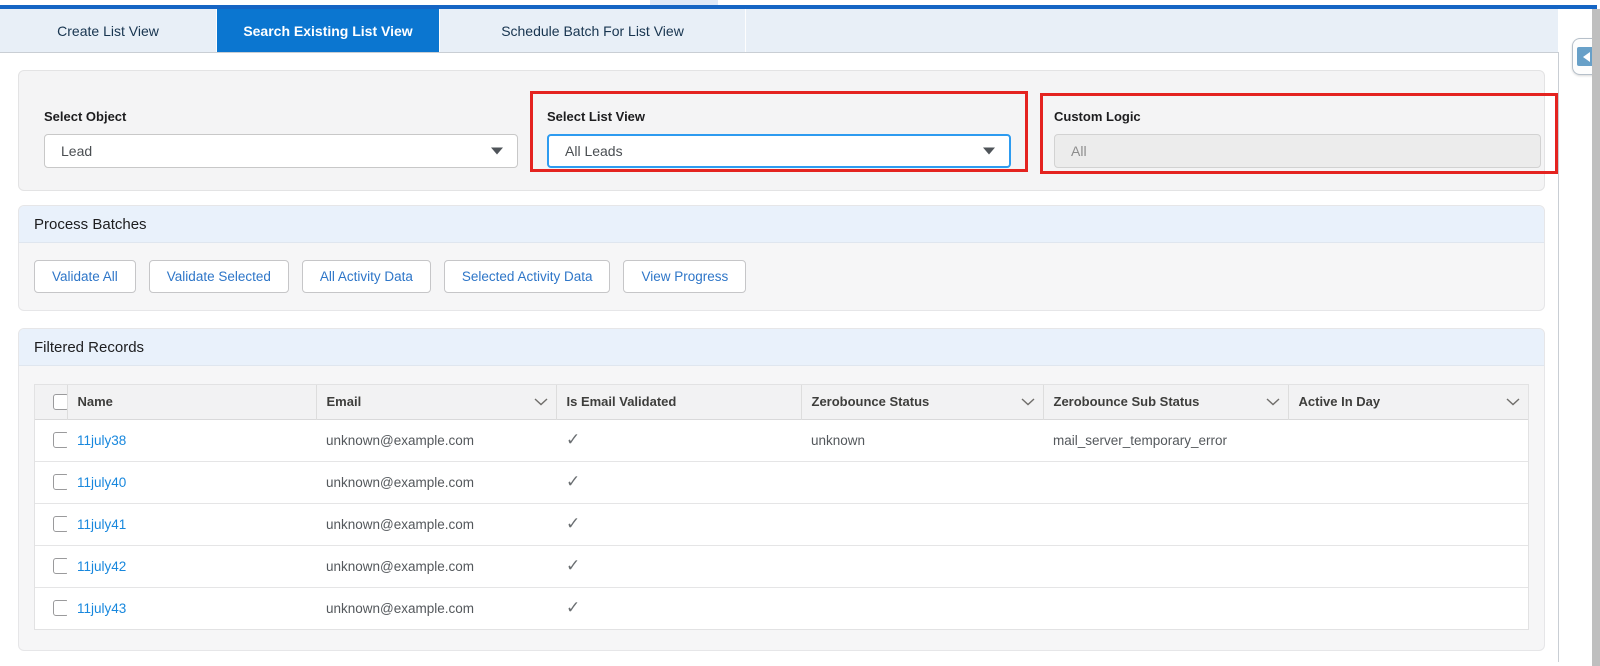 The height and width of the screenshot is (666, 1600). What do you see at coordinates (497, 151) in the screenshot?
I see `dropdown-arrow-icon` at bounding box center [497, 151].